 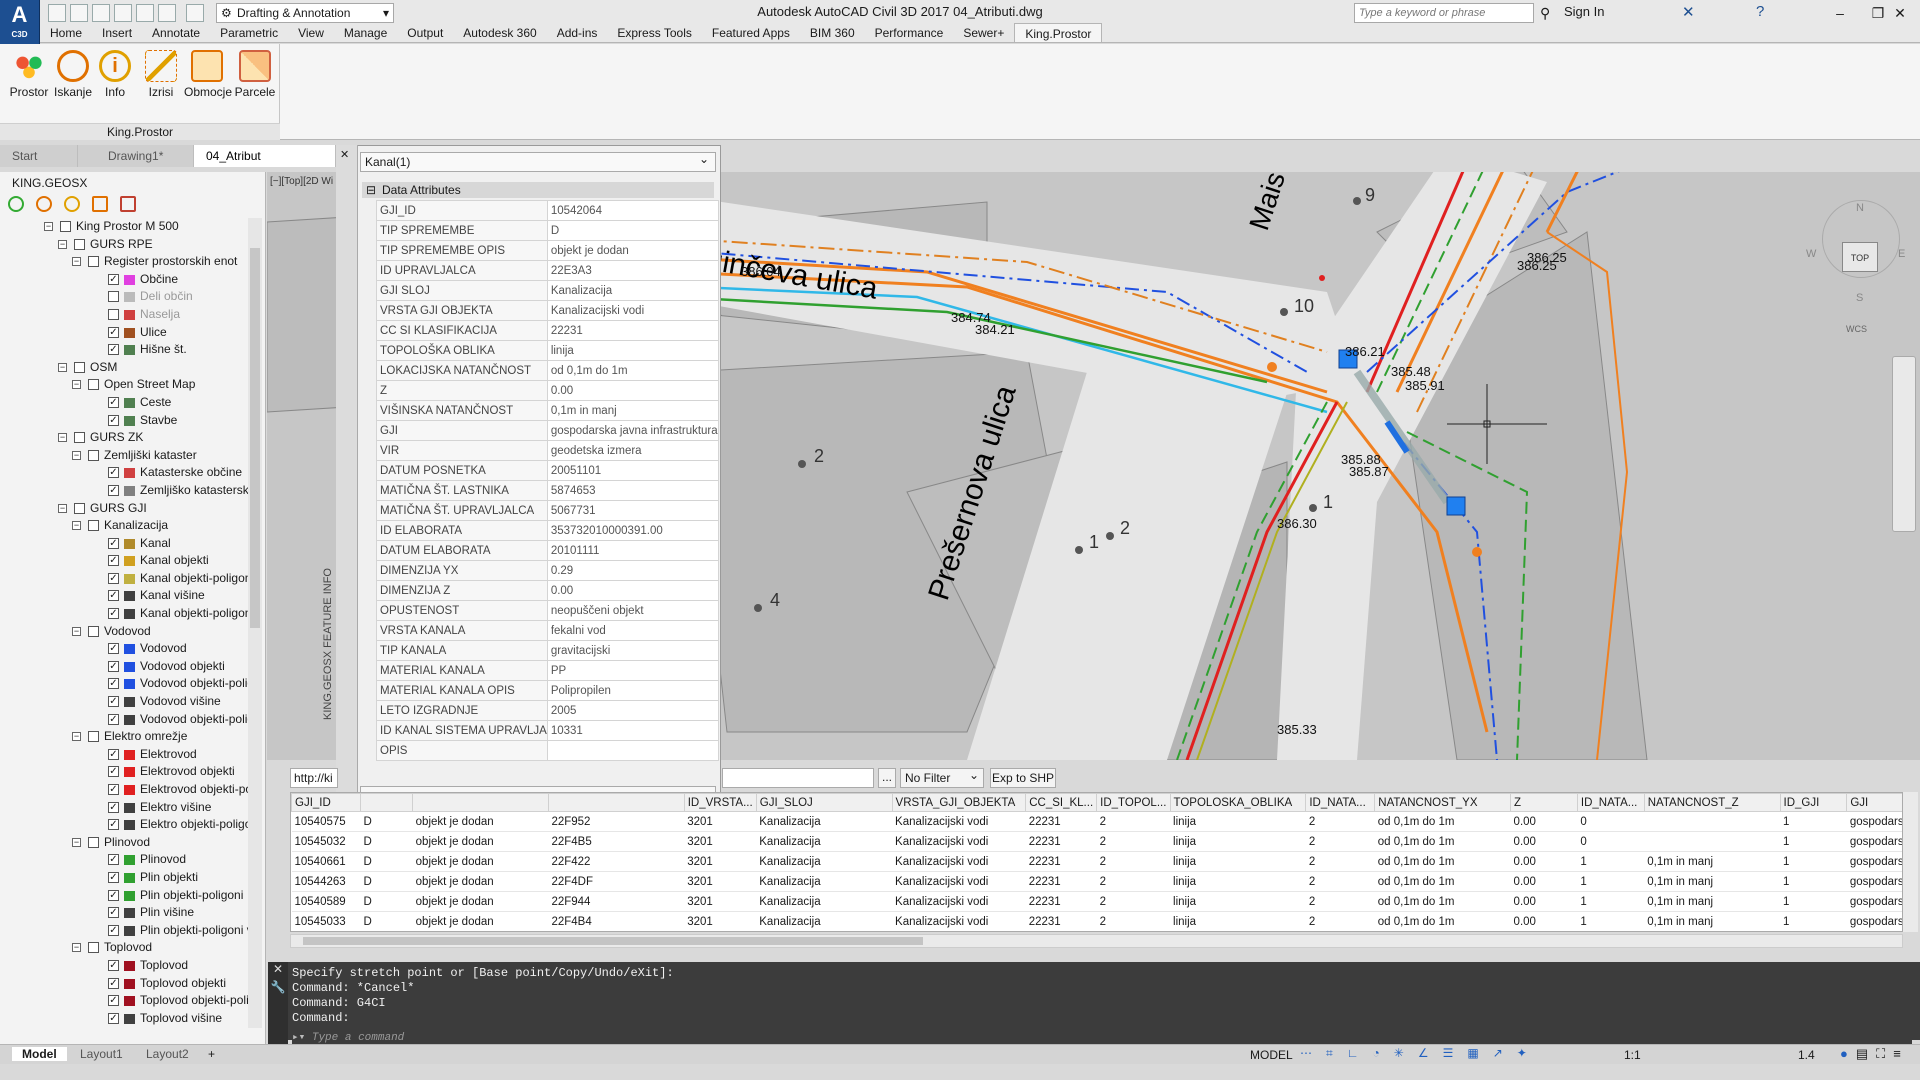 What do you see at coordinates (1688, 12) in the screenshot?
I see `exchange-icon: ✕` at bounding box center [1688, 12].